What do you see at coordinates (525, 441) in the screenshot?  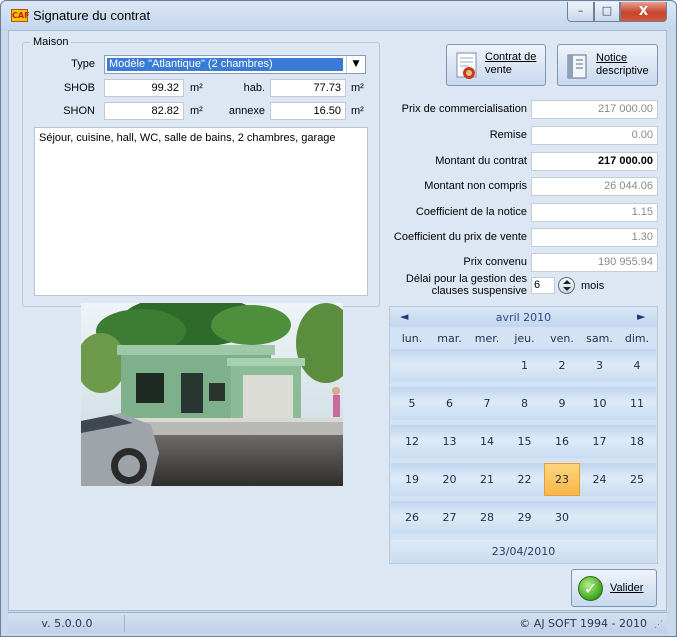 I see `calendar-day: 15` at bounding box center [525, 441].